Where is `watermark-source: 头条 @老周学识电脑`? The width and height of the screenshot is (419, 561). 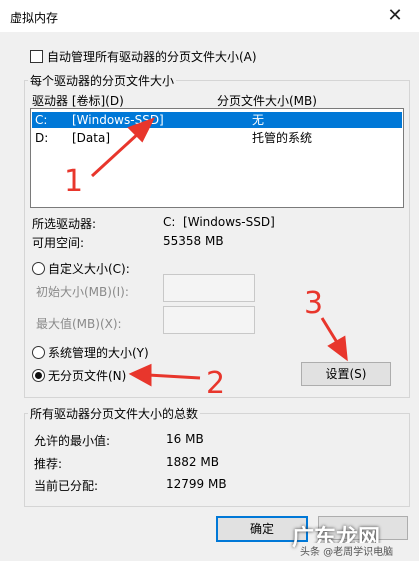
watermark-source: 头条 @老周学识电脑 is located at coordinates (347, 550).